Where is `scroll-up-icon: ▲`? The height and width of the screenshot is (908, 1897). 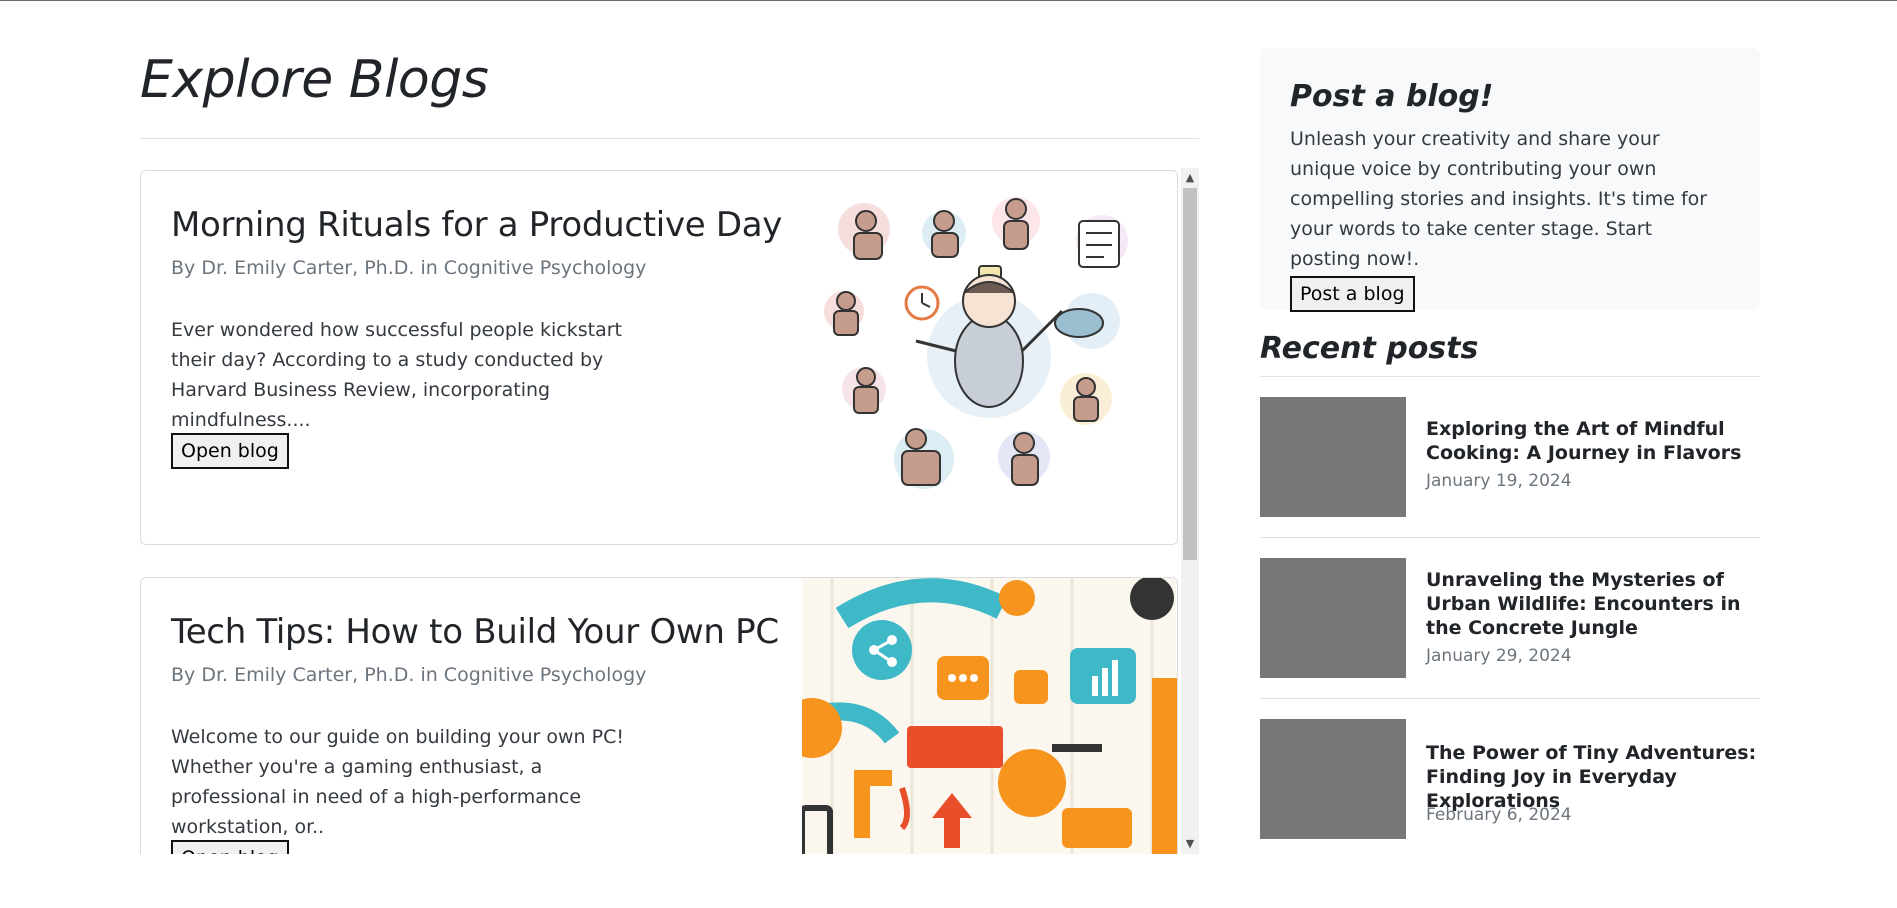
scroll-up-icon: ▲ is located at coordinates (1190, 178).